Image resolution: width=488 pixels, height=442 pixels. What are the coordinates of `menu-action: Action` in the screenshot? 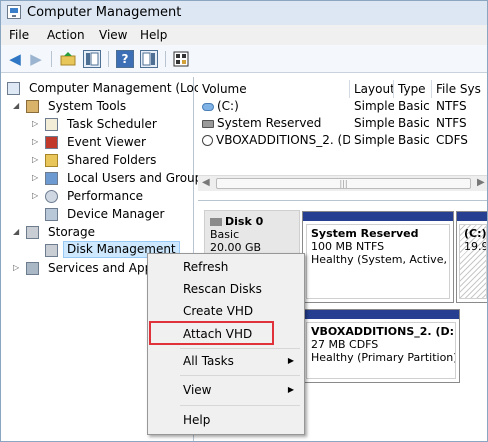 It's located at (66, 35).